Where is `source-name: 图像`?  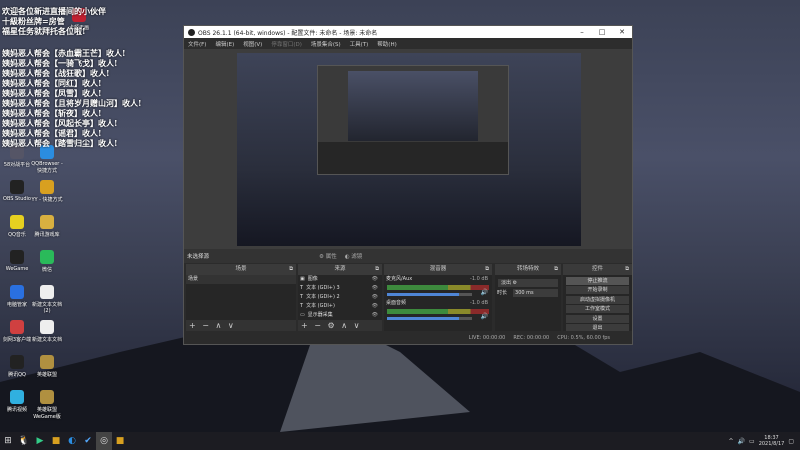
source-name: 图像 is located at coordinates (312, 279).